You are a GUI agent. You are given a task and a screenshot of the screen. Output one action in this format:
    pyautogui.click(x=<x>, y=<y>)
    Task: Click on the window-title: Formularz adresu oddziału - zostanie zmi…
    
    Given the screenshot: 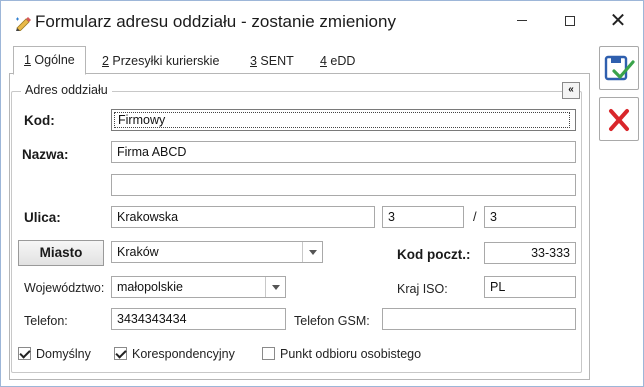 What is the action you would take?
    pyautogui.click(x=215, y=21)
    